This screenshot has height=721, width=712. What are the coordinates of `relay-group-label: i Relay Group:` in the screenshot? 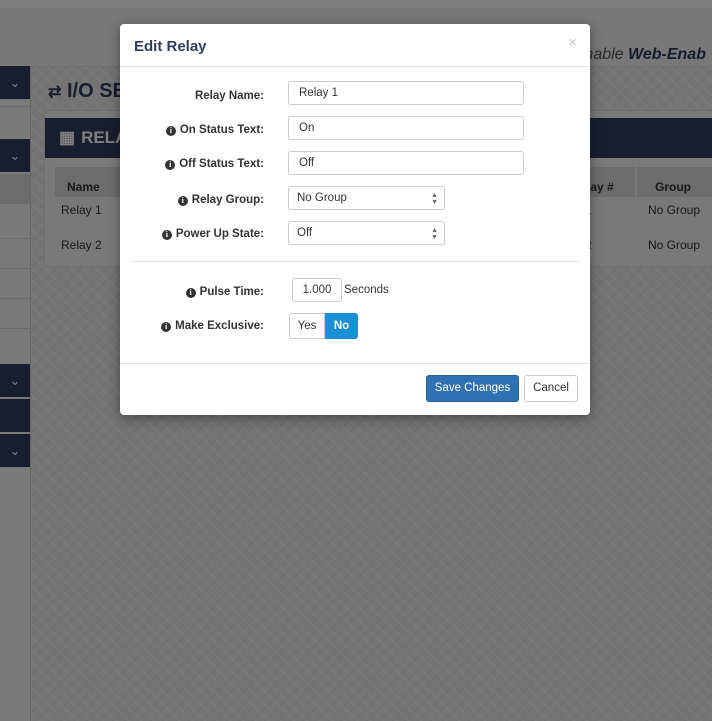 It's located at (220, 200).